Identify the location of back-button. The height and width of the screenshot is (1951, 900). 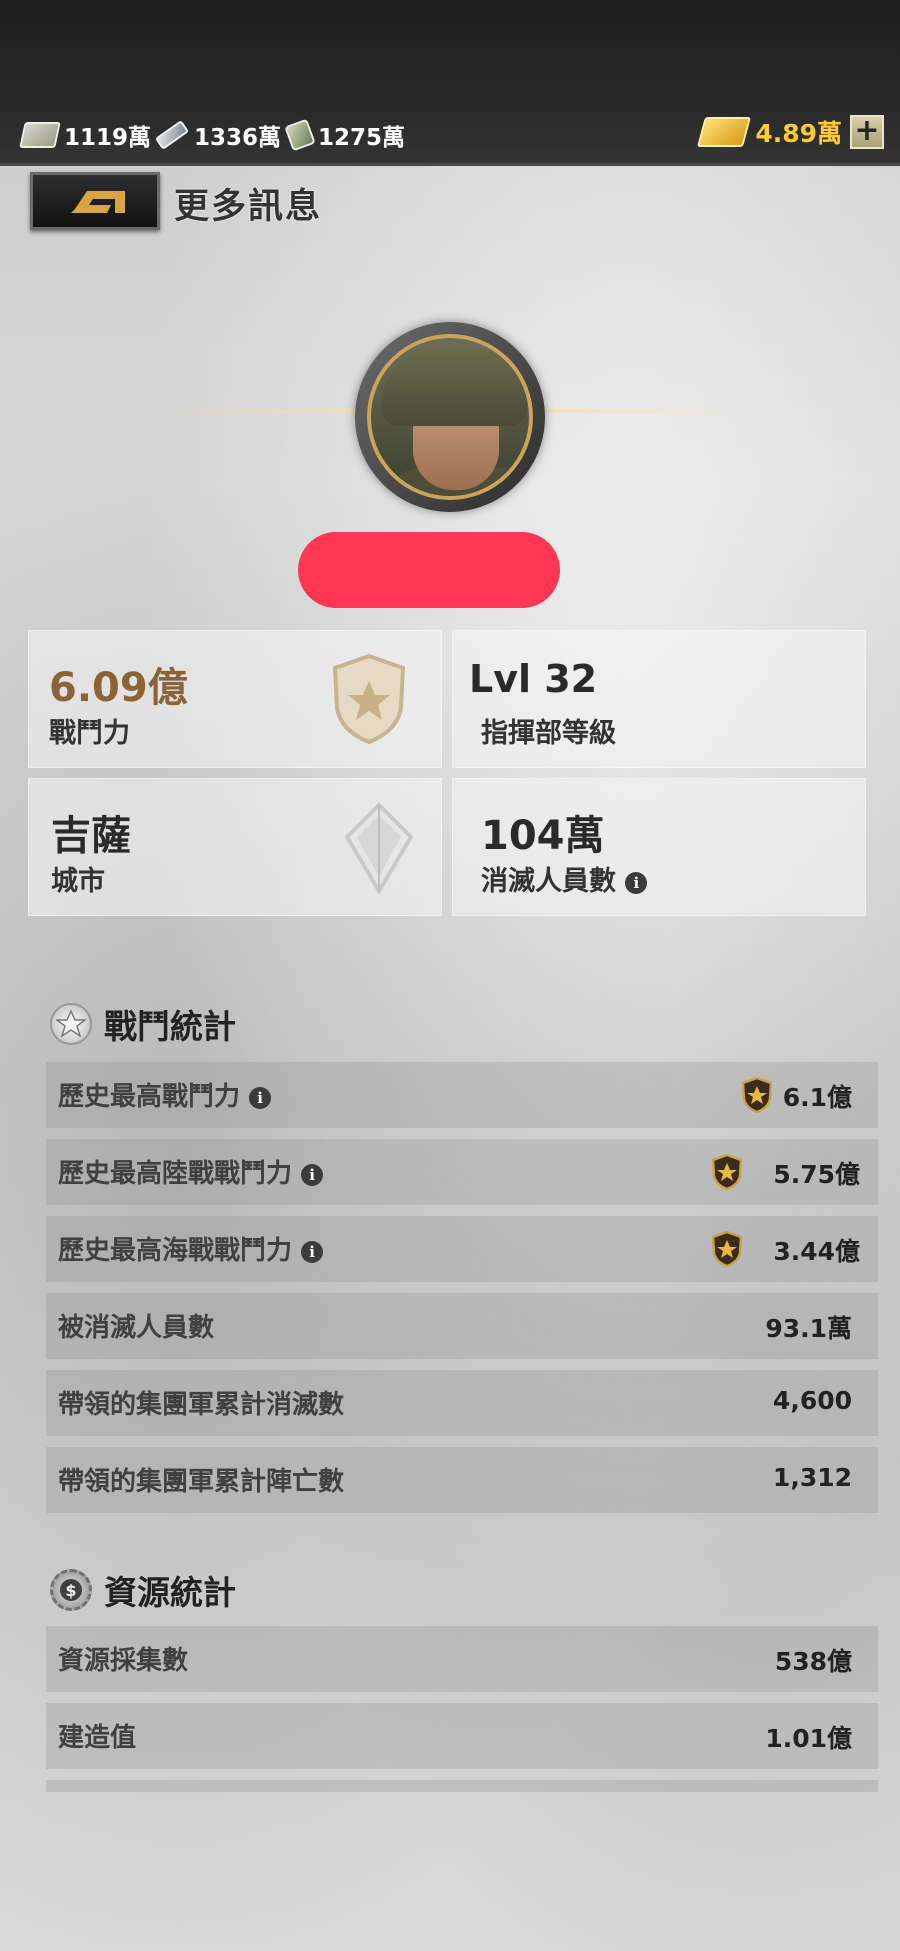
(95, 201).